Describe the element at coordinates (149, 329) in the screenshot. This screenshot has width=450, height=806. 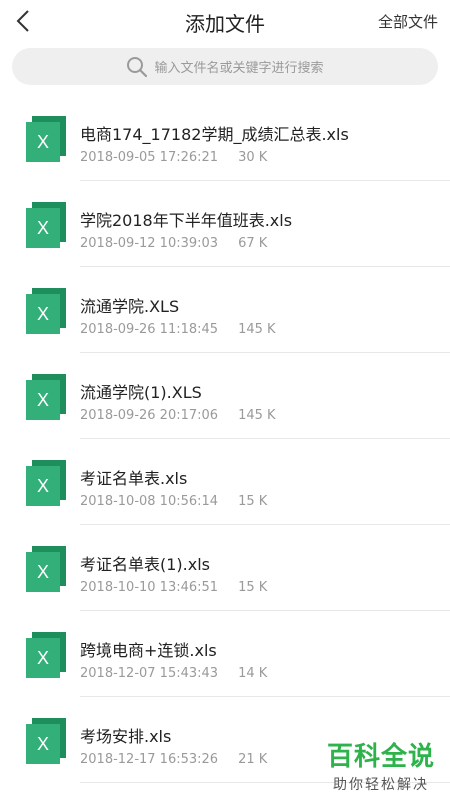
I see `file-date: 2018-09-26 11:18:45` at that location.